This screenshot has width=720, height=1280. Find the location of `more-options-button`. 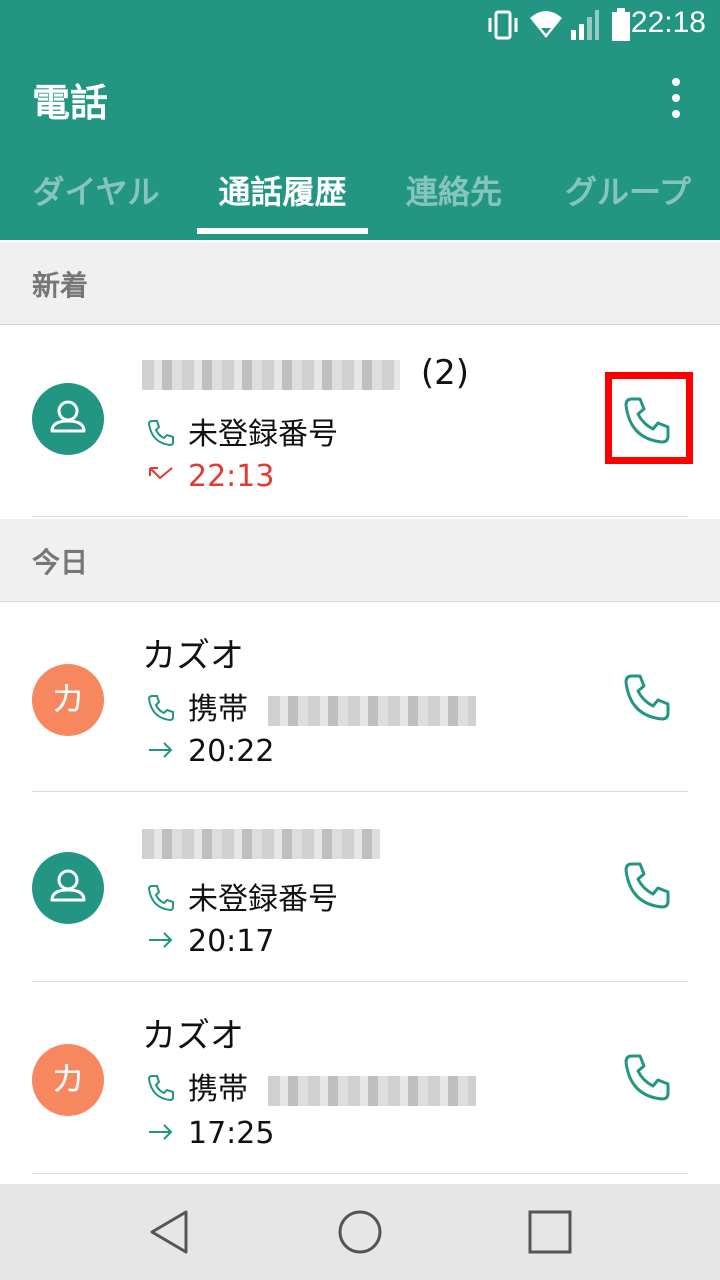

more-options-button is located at coordinates (676, 96).